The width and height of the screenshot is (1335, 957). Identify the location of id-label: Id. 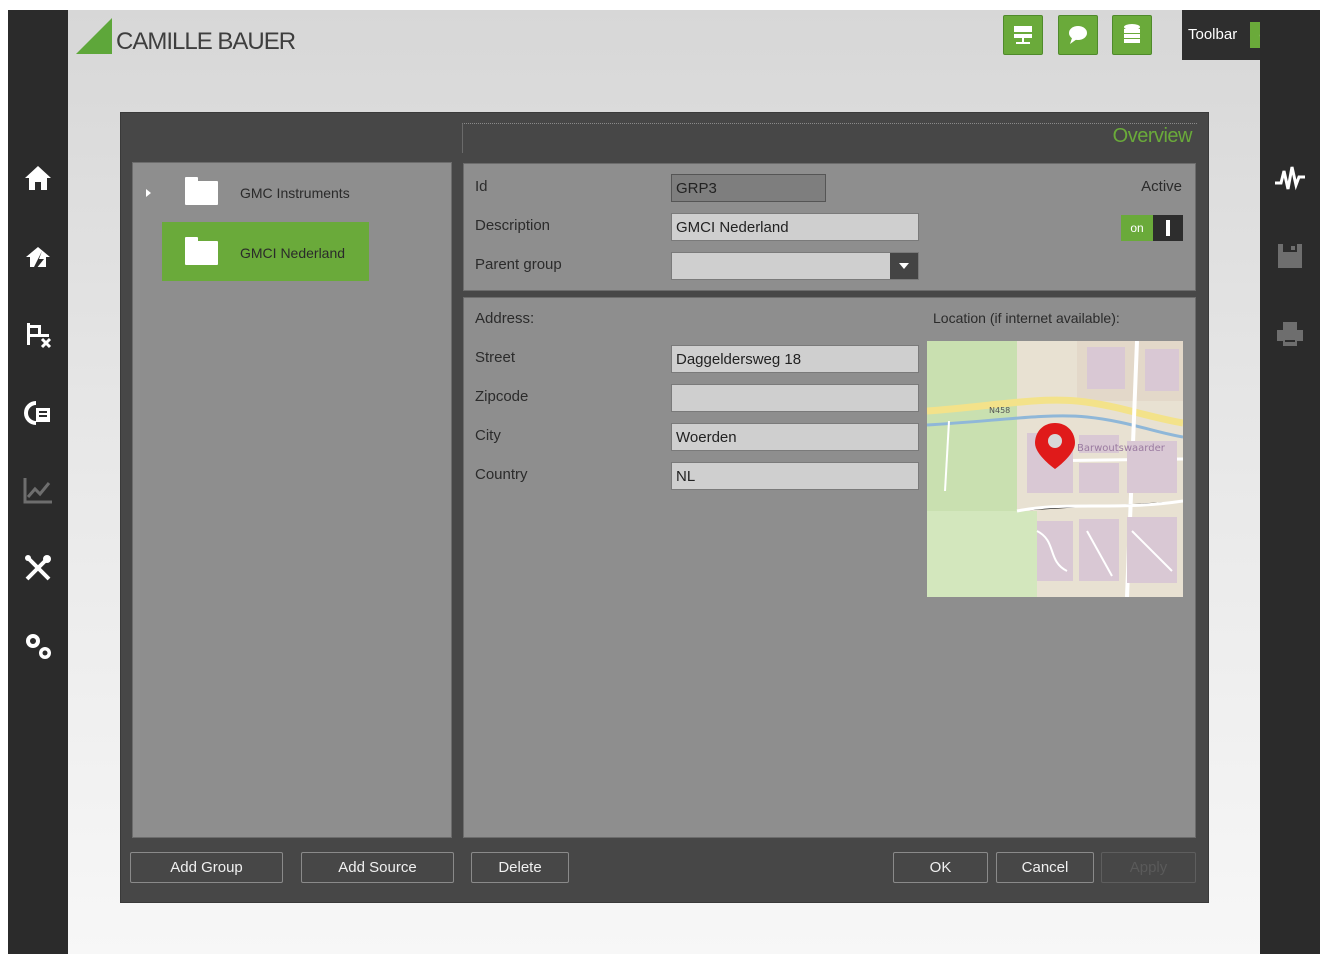
(481, 186).